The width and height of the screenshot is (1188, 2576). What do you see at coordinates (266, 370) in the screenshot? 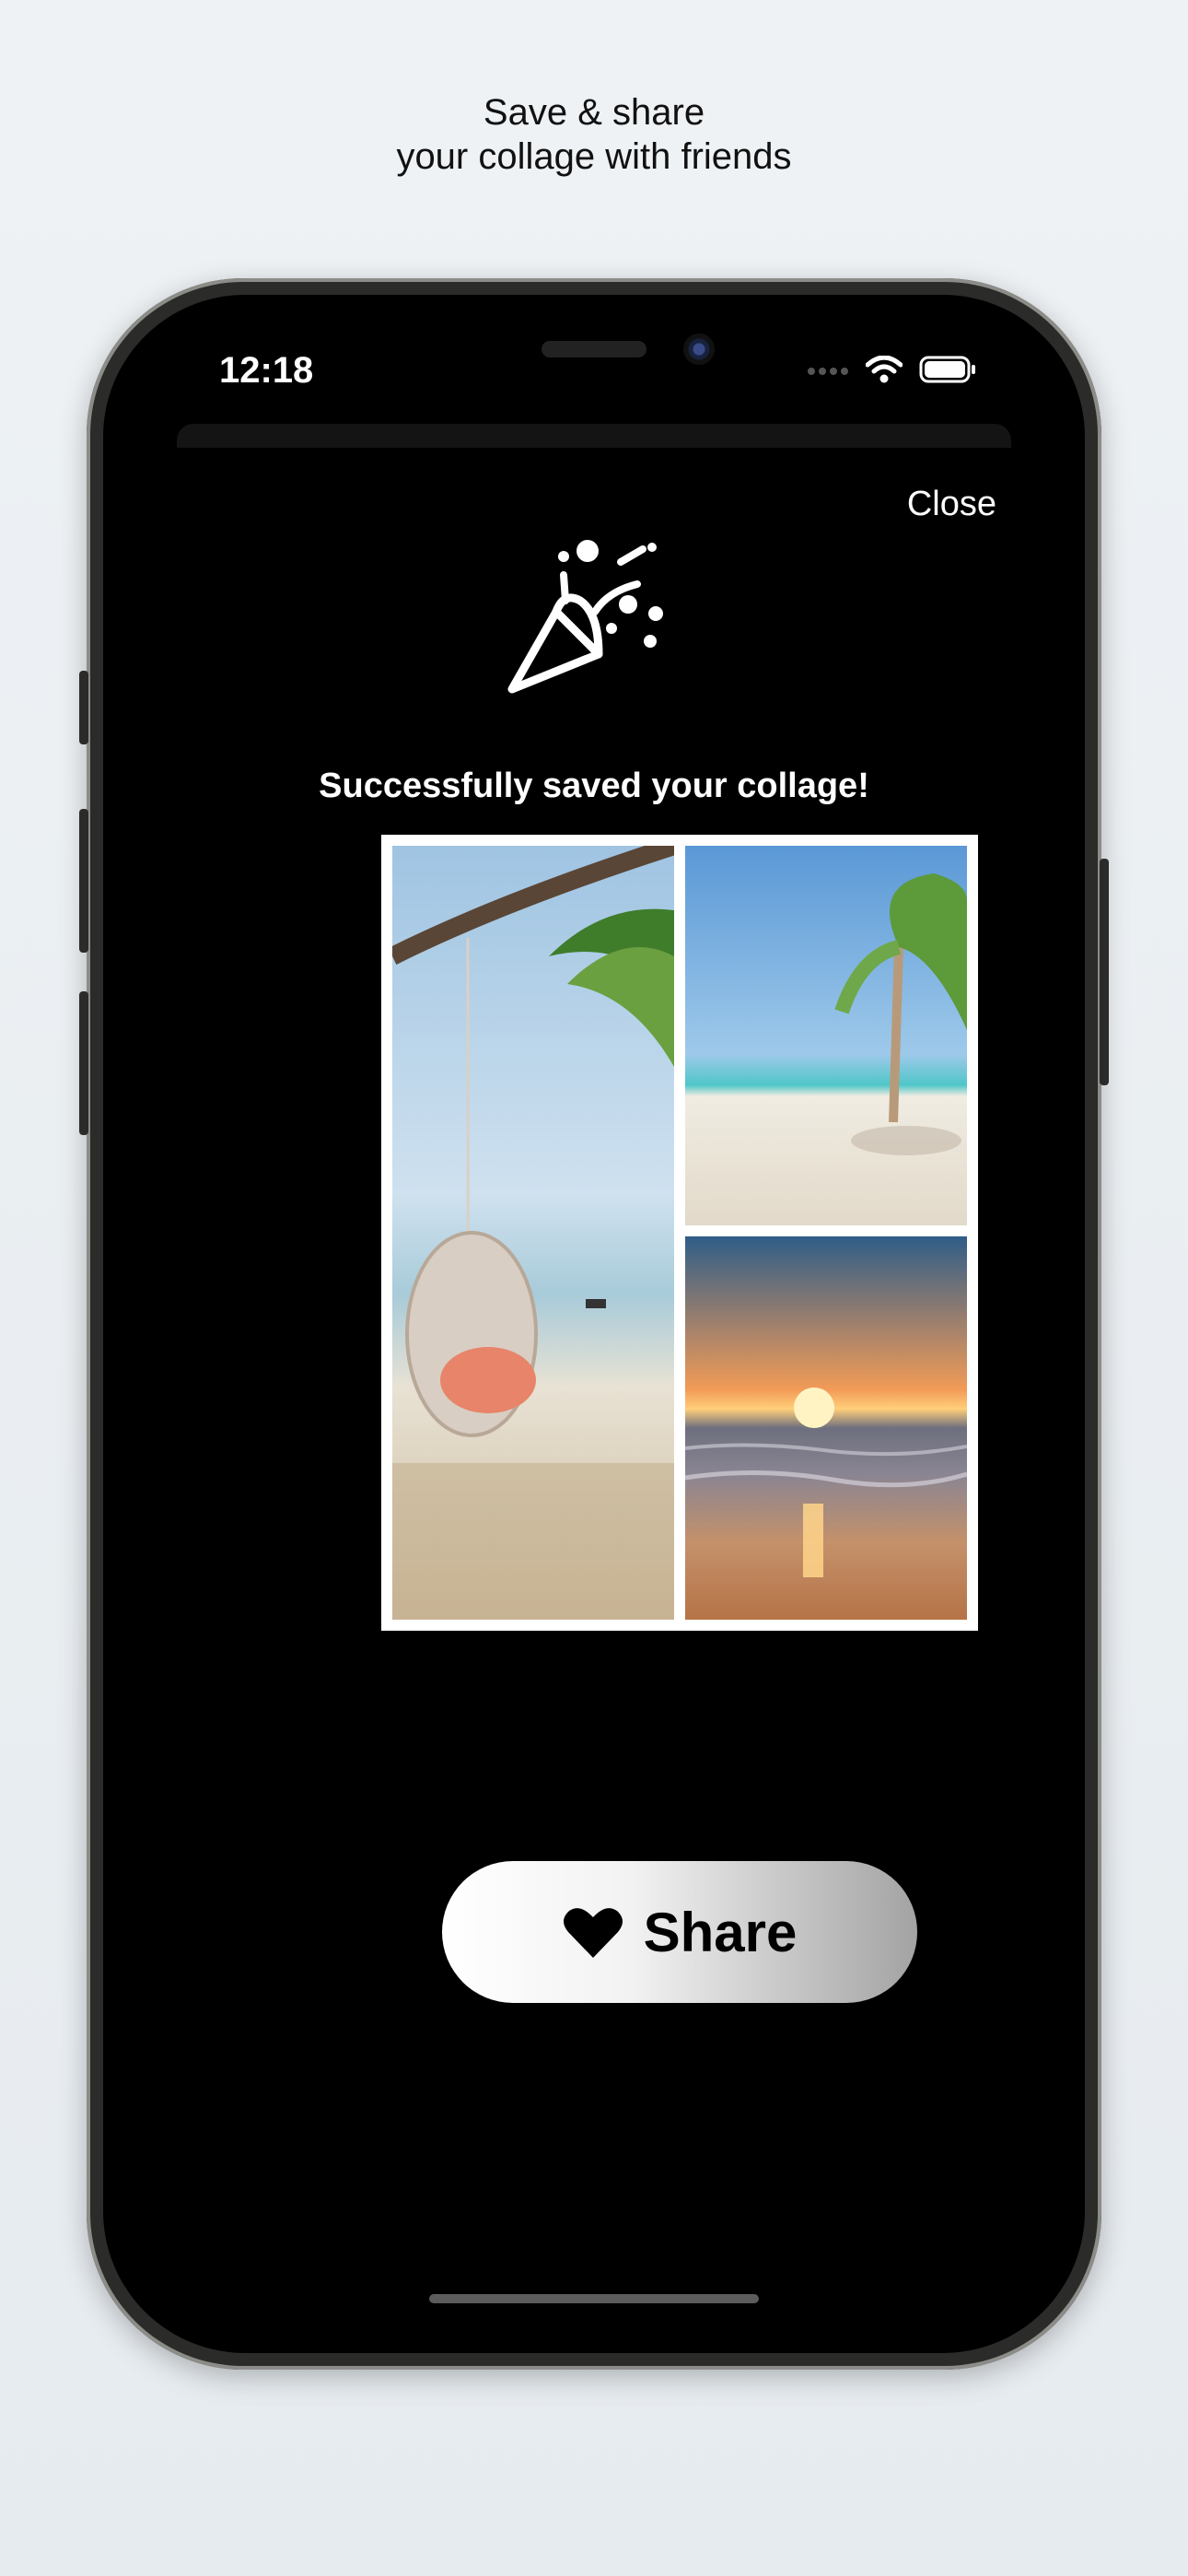
I see `status-time: 12:18` at bounding box center [266, 370].